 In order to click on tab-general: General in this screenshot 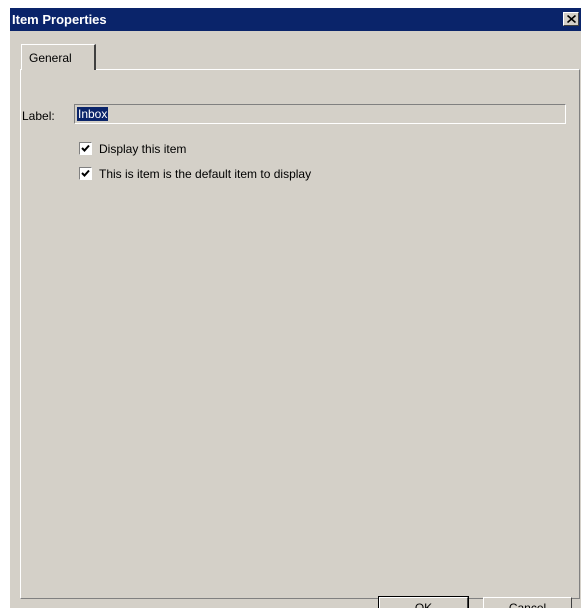, I will do `click(58, 57)`.